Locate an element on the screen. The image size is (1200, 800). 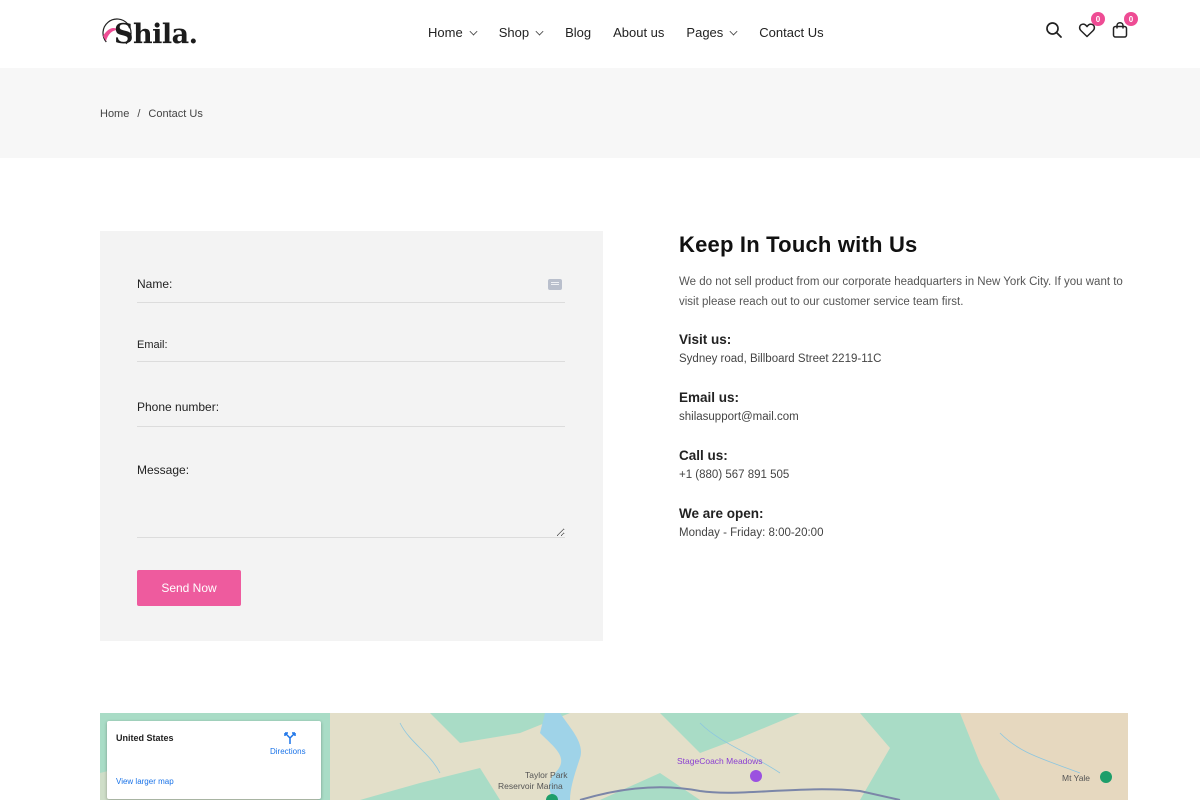
nav-item-about: About us is located at coordinates (638, 32).